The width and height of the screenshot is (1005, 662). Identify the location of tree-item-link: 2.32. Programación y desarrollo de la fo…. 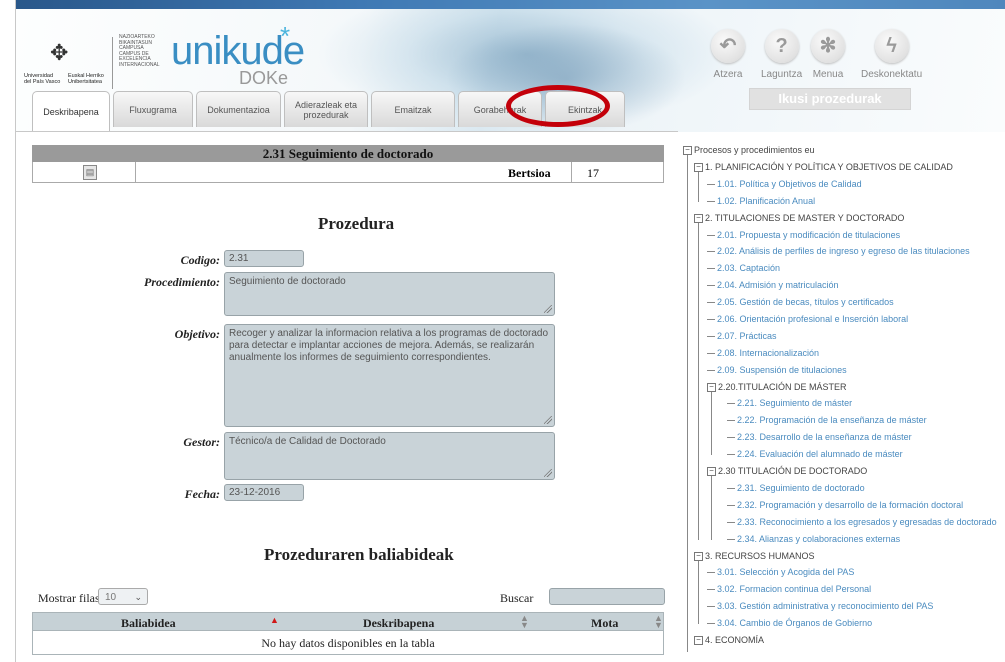
(845, 505).